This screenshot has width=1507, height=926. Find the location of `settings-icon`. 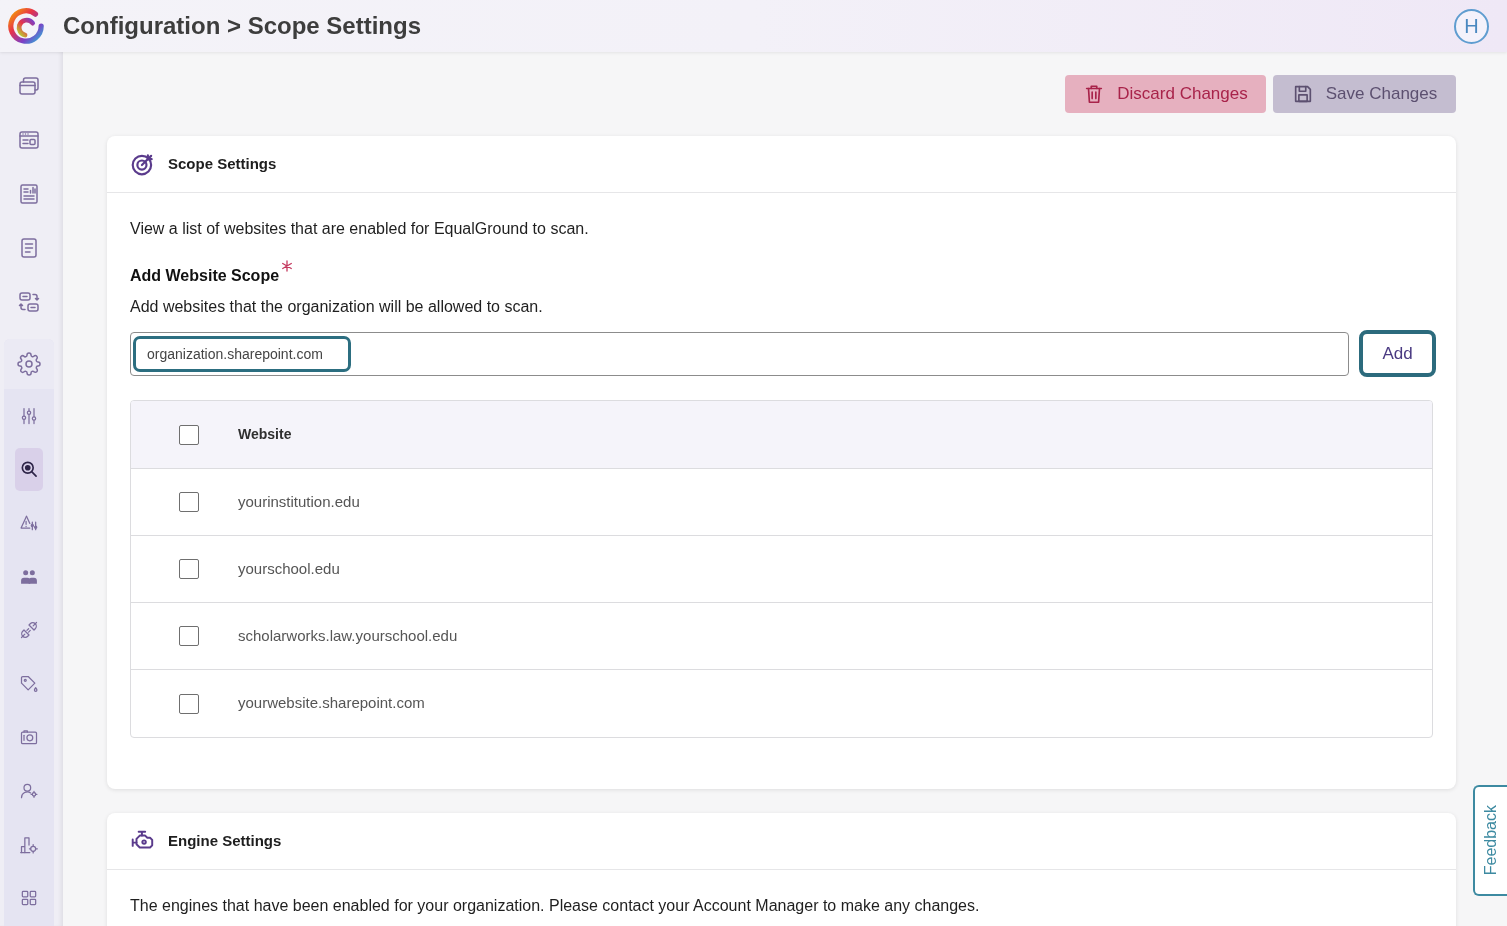

settings-icon is located at coordinates (29, 364).